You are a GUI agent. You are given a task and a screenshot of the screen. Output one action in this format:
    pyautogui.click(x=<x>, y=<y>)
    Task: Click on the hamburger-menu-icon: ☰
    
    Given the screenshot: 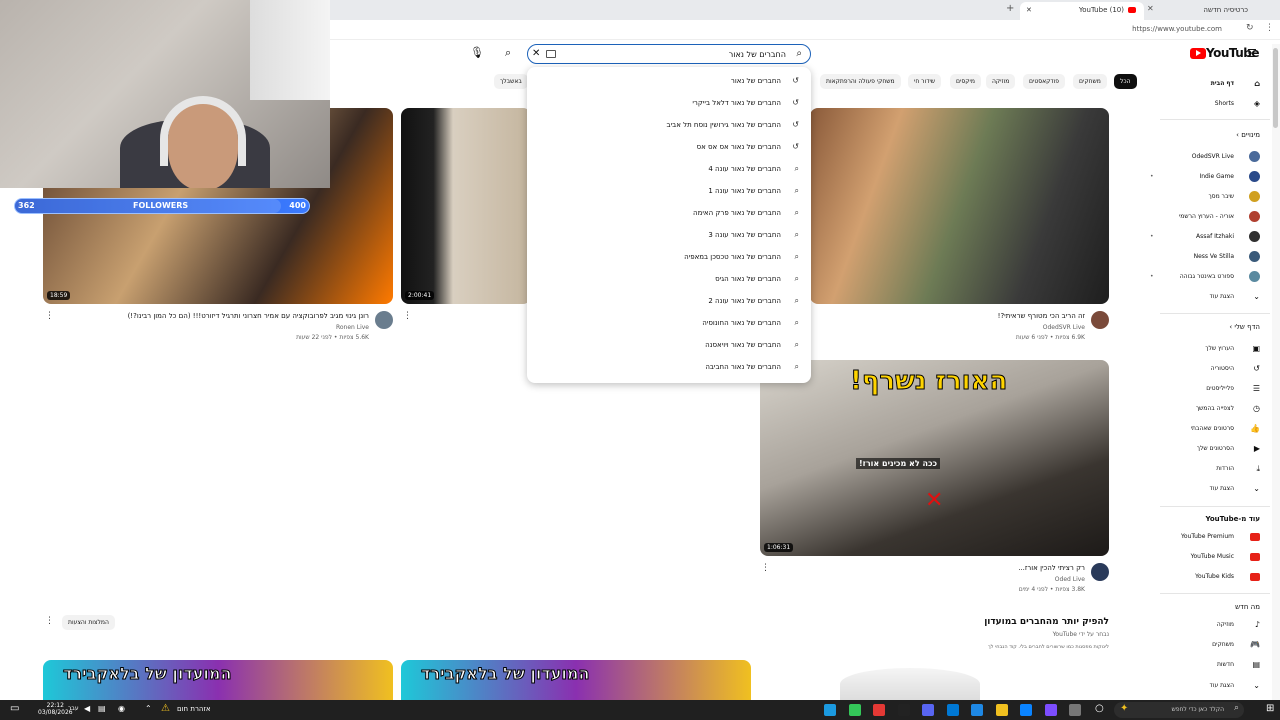 What is the action you would take?
    pyautogui.click(x=1252, y=53)
    